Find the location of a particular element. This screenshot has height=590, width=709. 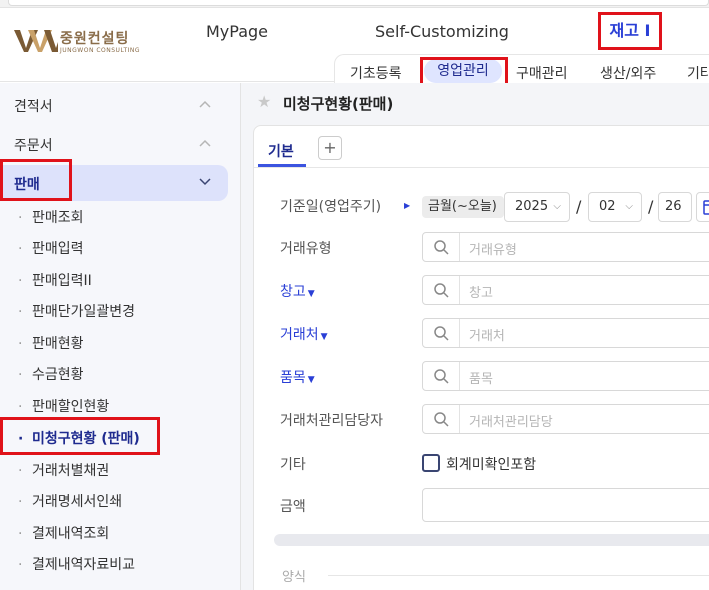

month-select: 02 ⌵ is located at coordinates (615, 207).